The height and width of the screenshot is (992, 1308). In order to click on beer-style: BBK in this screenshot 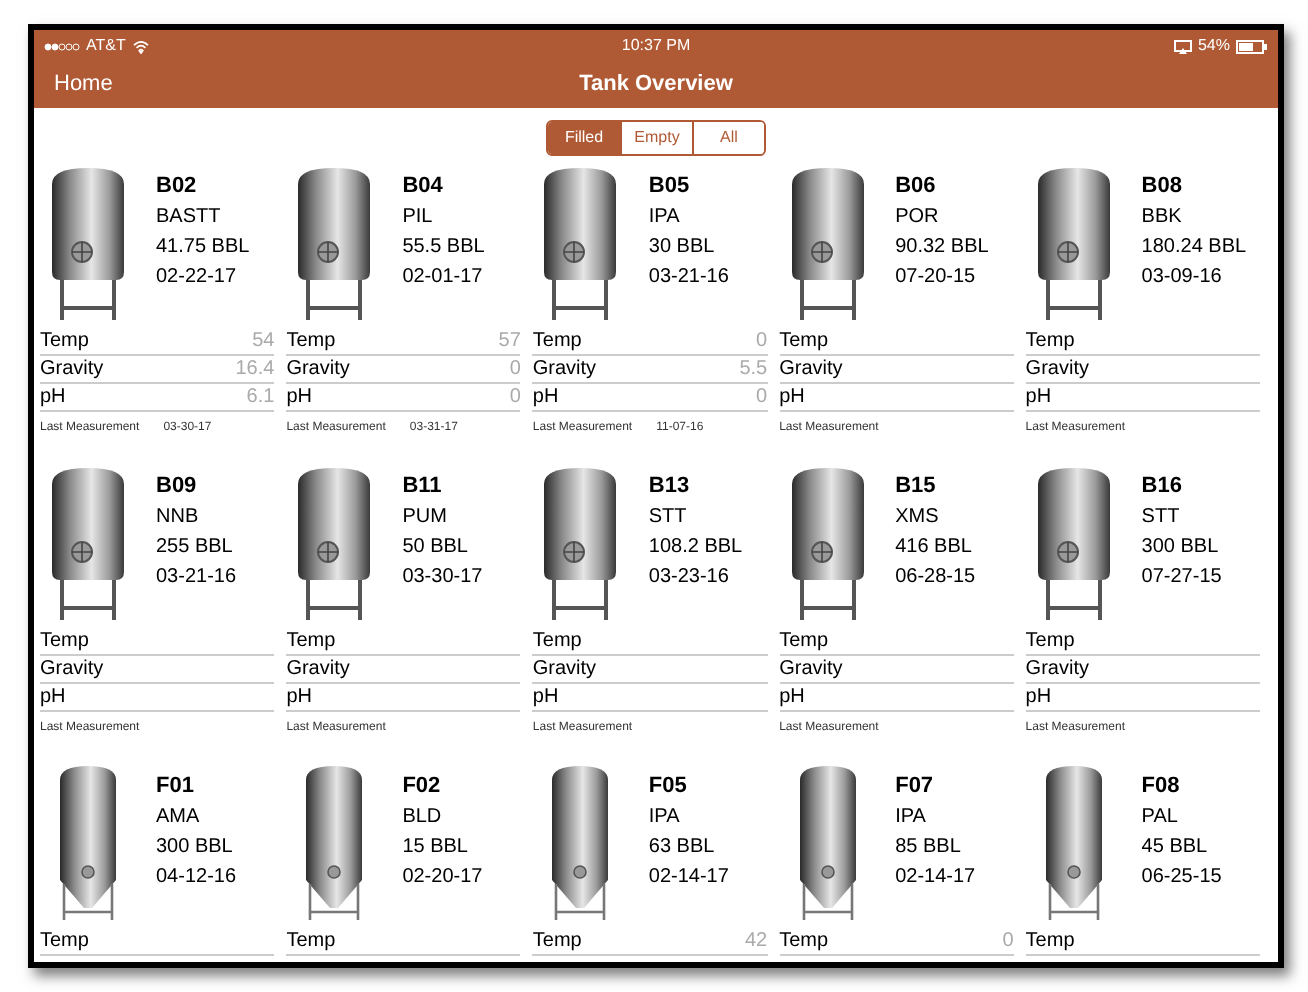, I will do `click(1162, 218)`.